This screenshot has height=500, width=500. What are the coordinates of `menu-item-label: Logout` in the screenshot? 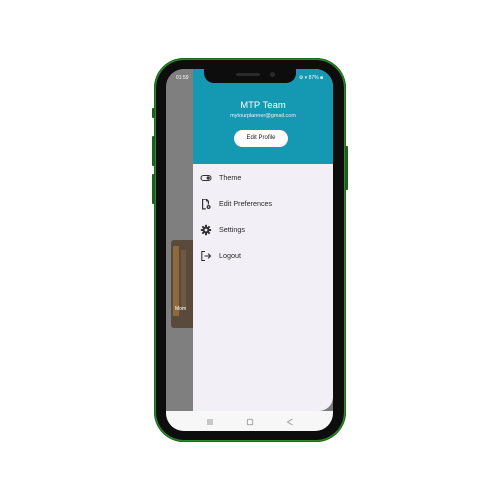 It's located at (230, 255).